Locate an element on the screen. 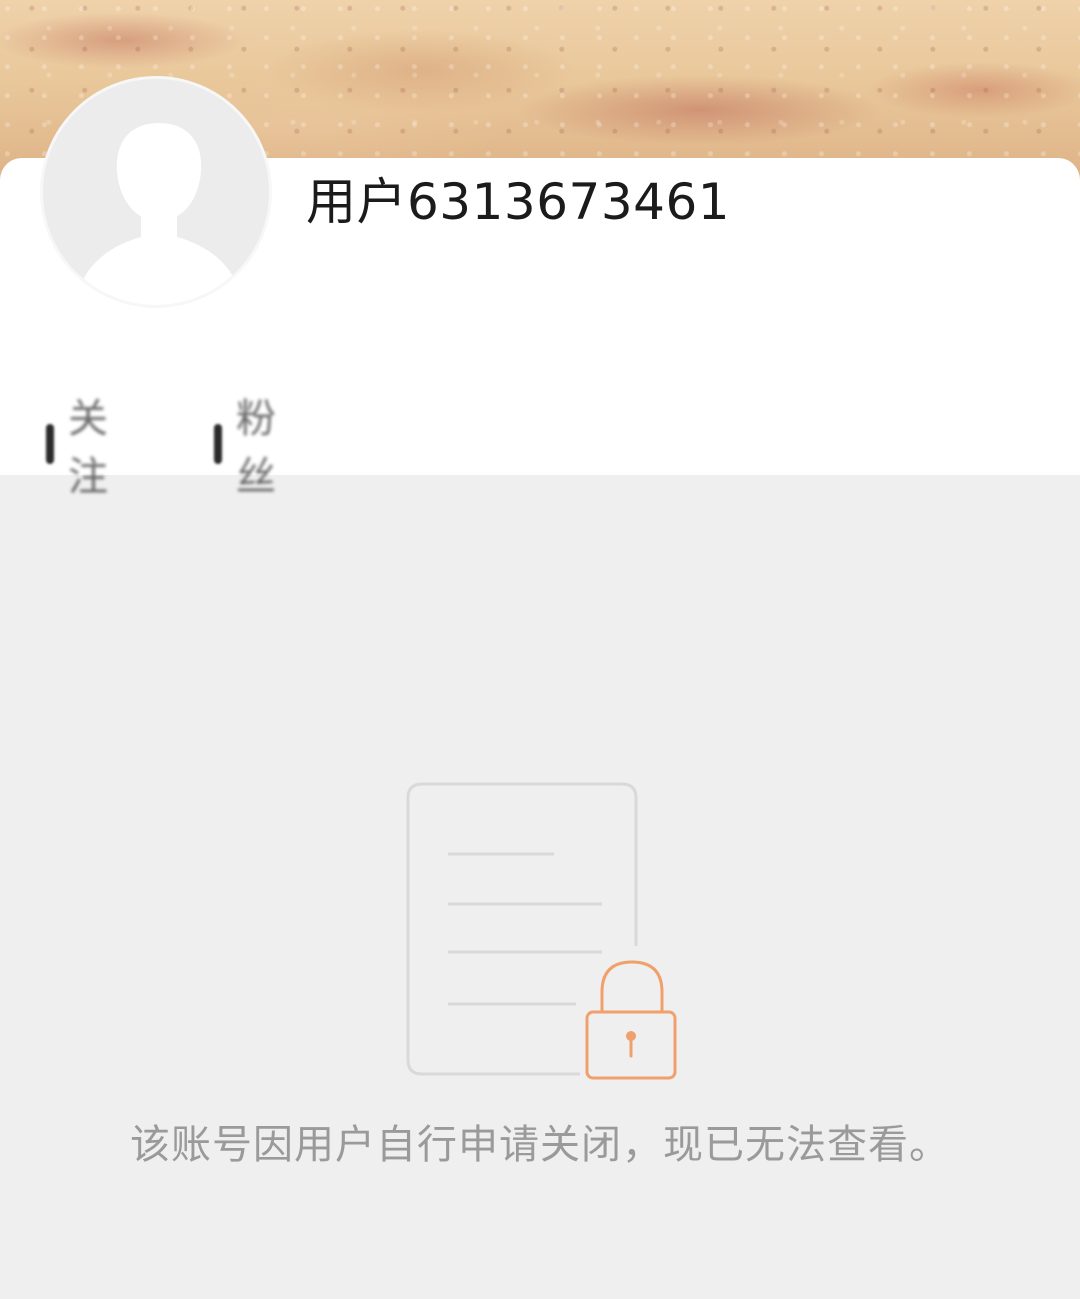 The image size is (1080, 1299). following-stat: 关注 is located at coordinates (81, 448).